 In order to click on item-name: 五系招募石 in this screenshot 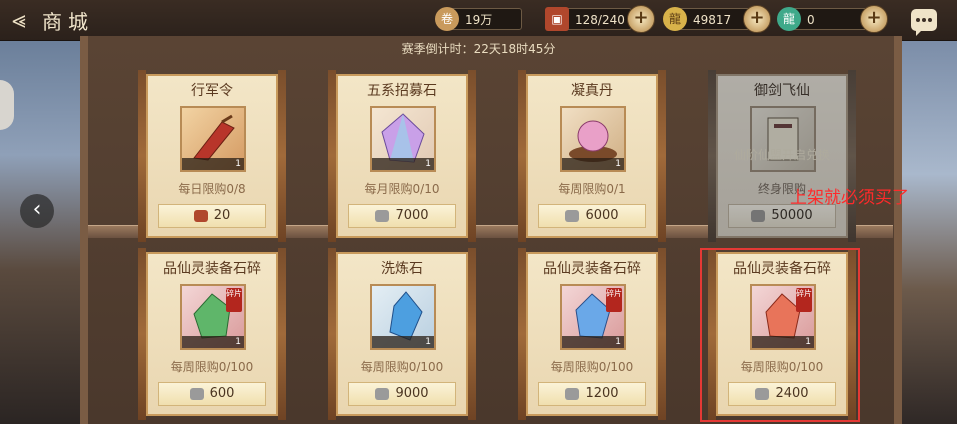, I will do `click(402, 91)`.